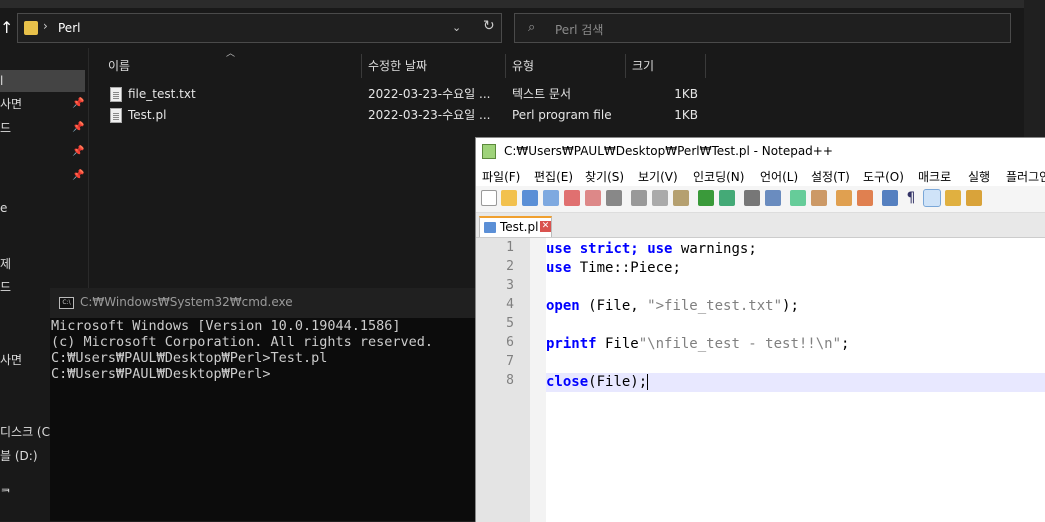  I want to click on code-line: printf File"\nfile_test - test!!\n";, so click(795, 344).